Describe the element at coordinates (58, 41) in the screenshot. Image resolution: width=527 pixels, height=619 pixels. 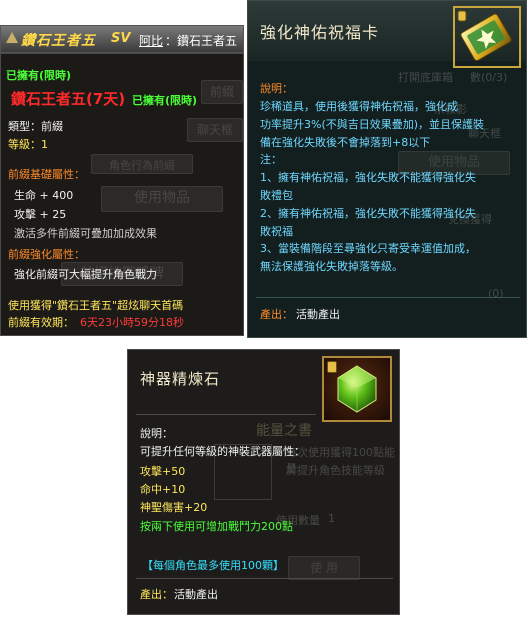
I see `banner-title: 鑽石王者五` at that location.